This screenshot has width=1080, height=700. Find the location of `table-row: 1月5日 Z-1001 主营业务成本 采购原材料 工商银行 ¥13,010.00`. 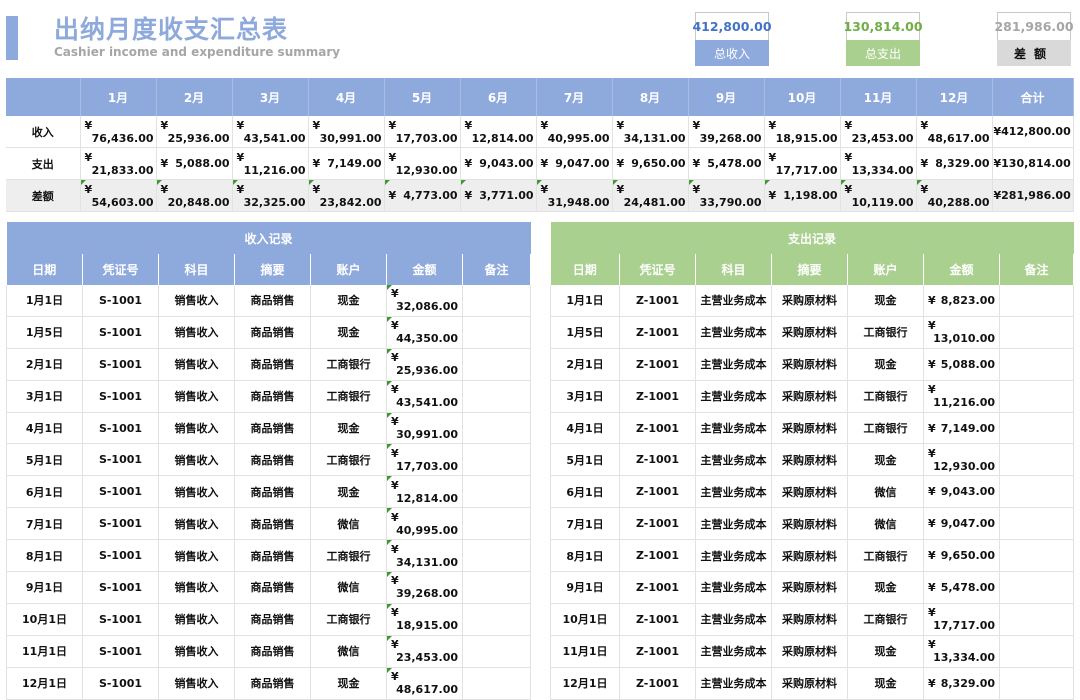

table-row: 1月5日 Z-1001 主营业务成本 采购原材料 工商银行 ¥13,010.00 is located at coordinates (812, 332).